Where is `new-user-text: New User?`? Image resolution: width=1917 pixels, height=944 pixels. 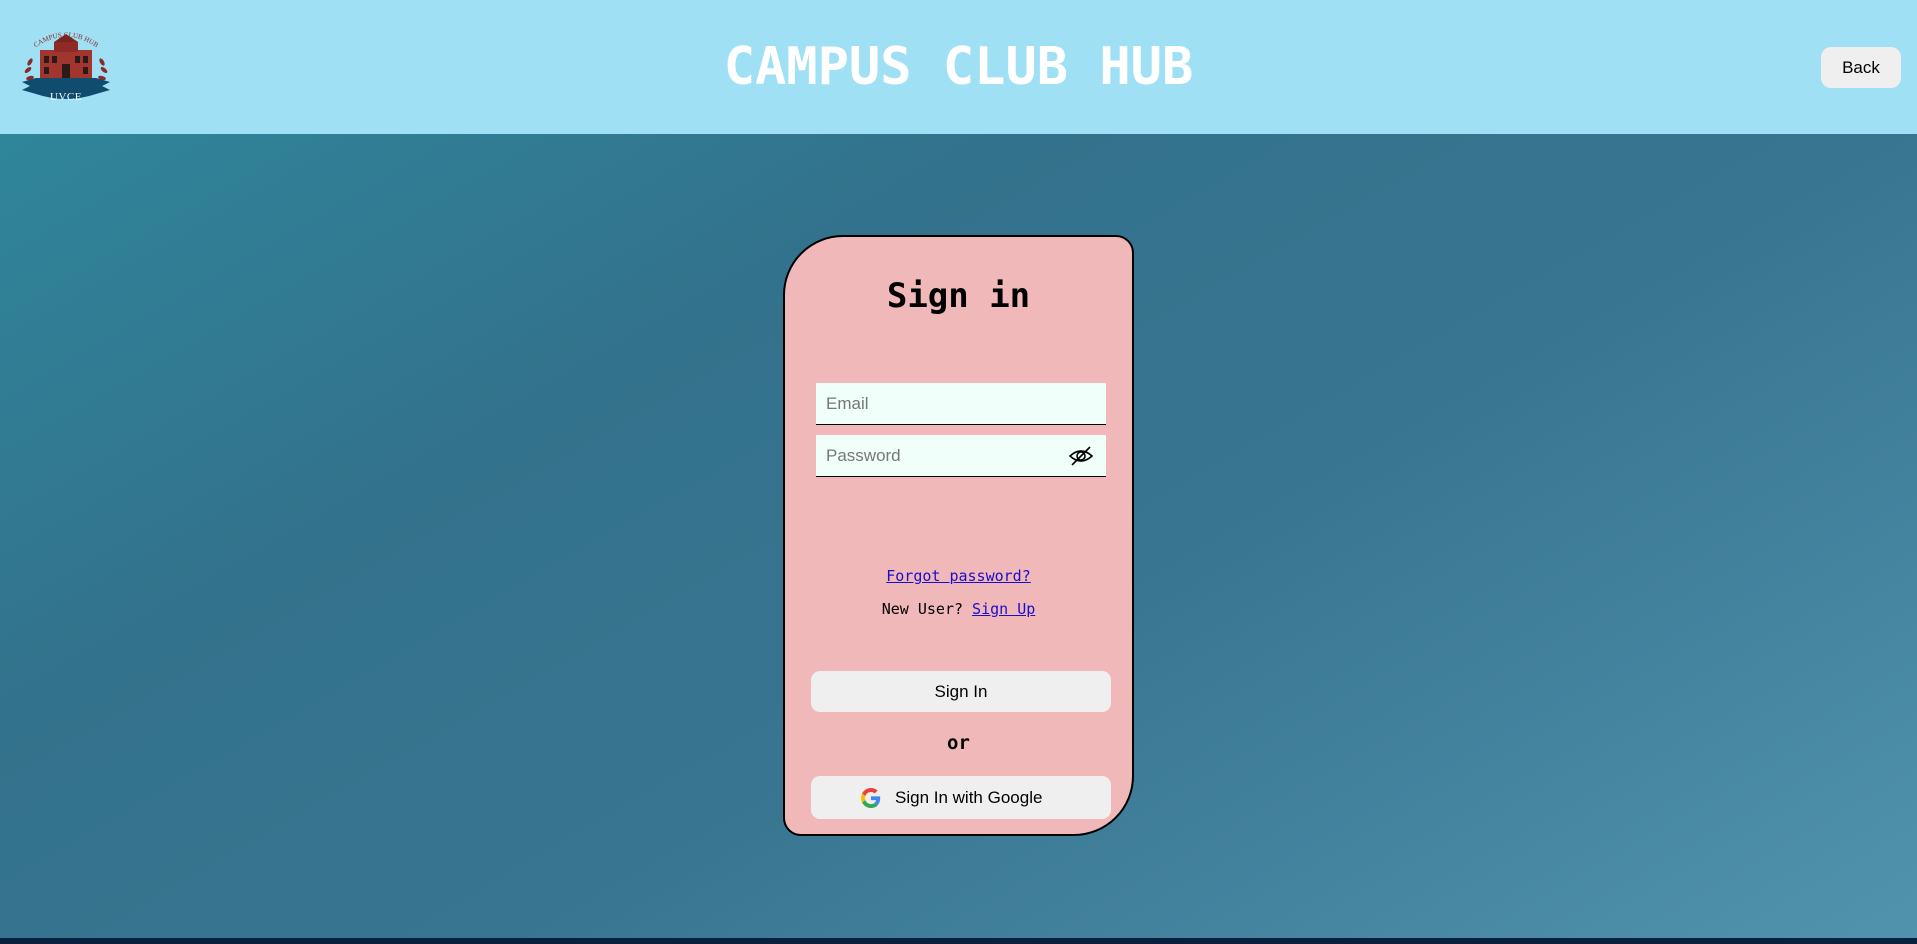
new-user-text: New User? is located at coordinates (922, 609).